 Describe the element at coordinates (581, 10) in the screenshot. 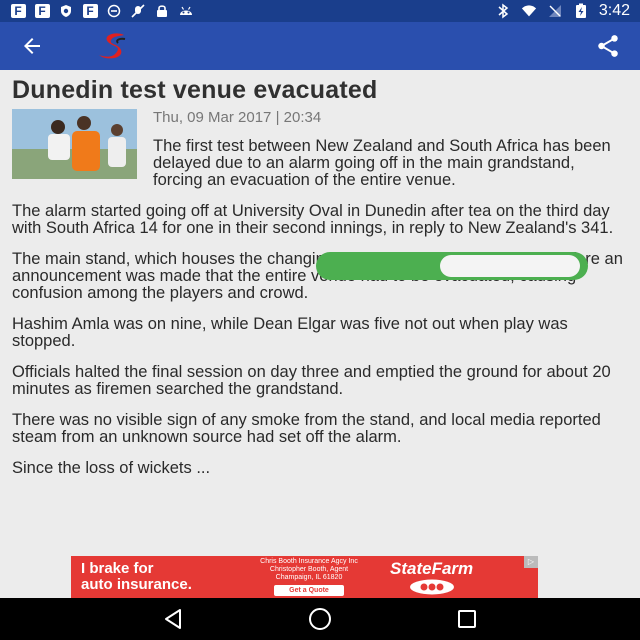

I see `battery-charging-icon` at that location.